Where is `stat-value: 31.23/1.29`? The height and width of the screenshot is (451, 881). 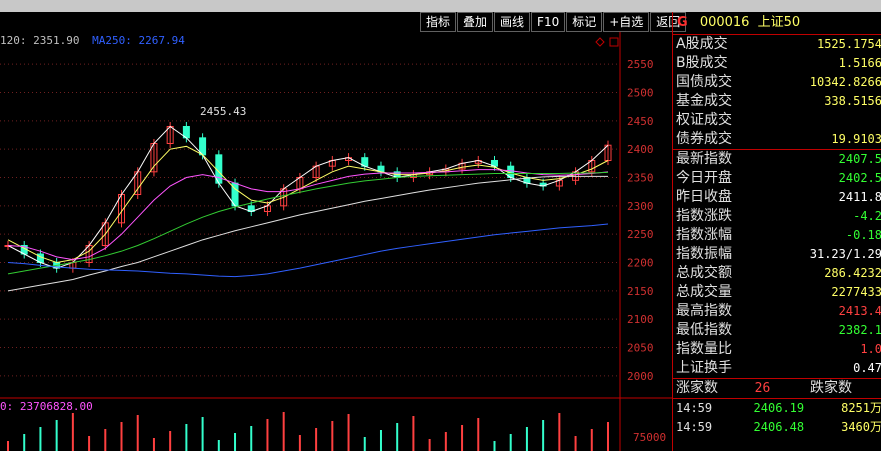
stat-value: 31.23/1.29 is located at coordinates (845, 254).